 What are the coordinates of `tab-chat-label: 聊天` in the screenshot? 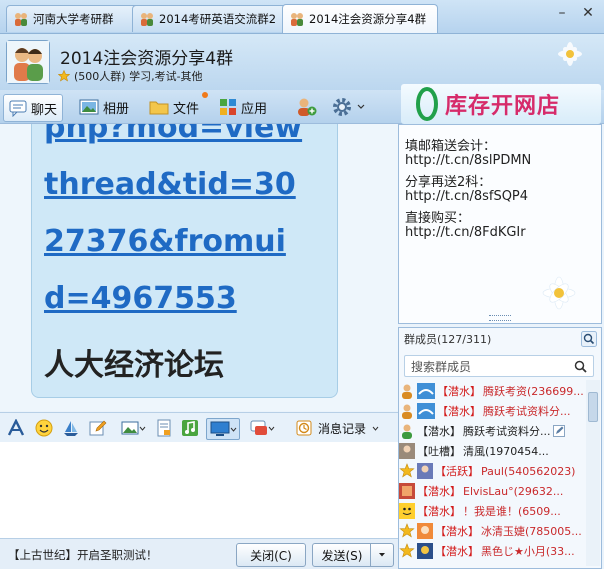 It's located at (44, 110).